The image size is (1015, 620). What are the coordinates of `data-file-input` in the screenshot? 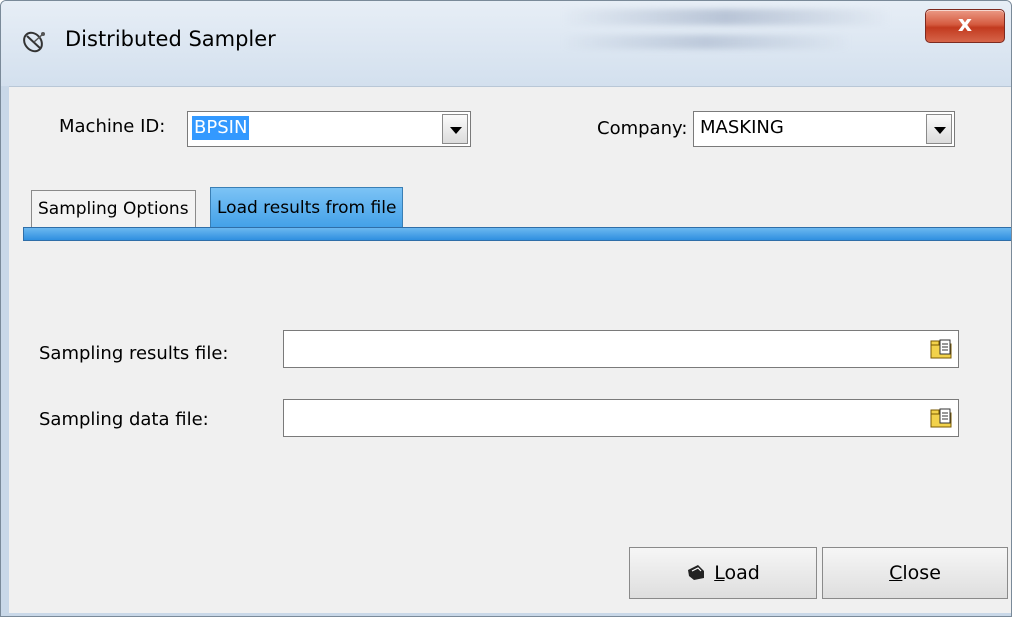 It's located at (621, 418).